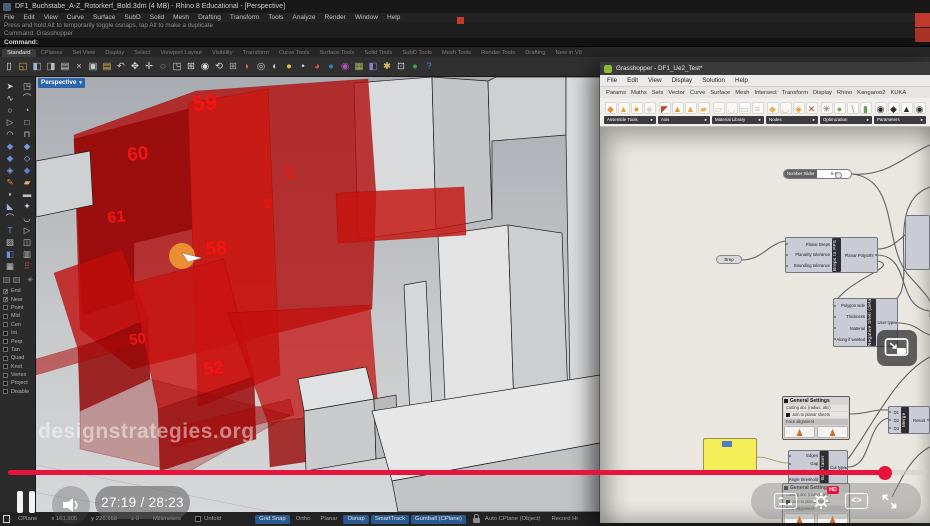  What do you see at coordinates (846, 120) in the screenshot?
I see `gh-group-label: Optimization ▸` at bounding box center [846, 120].